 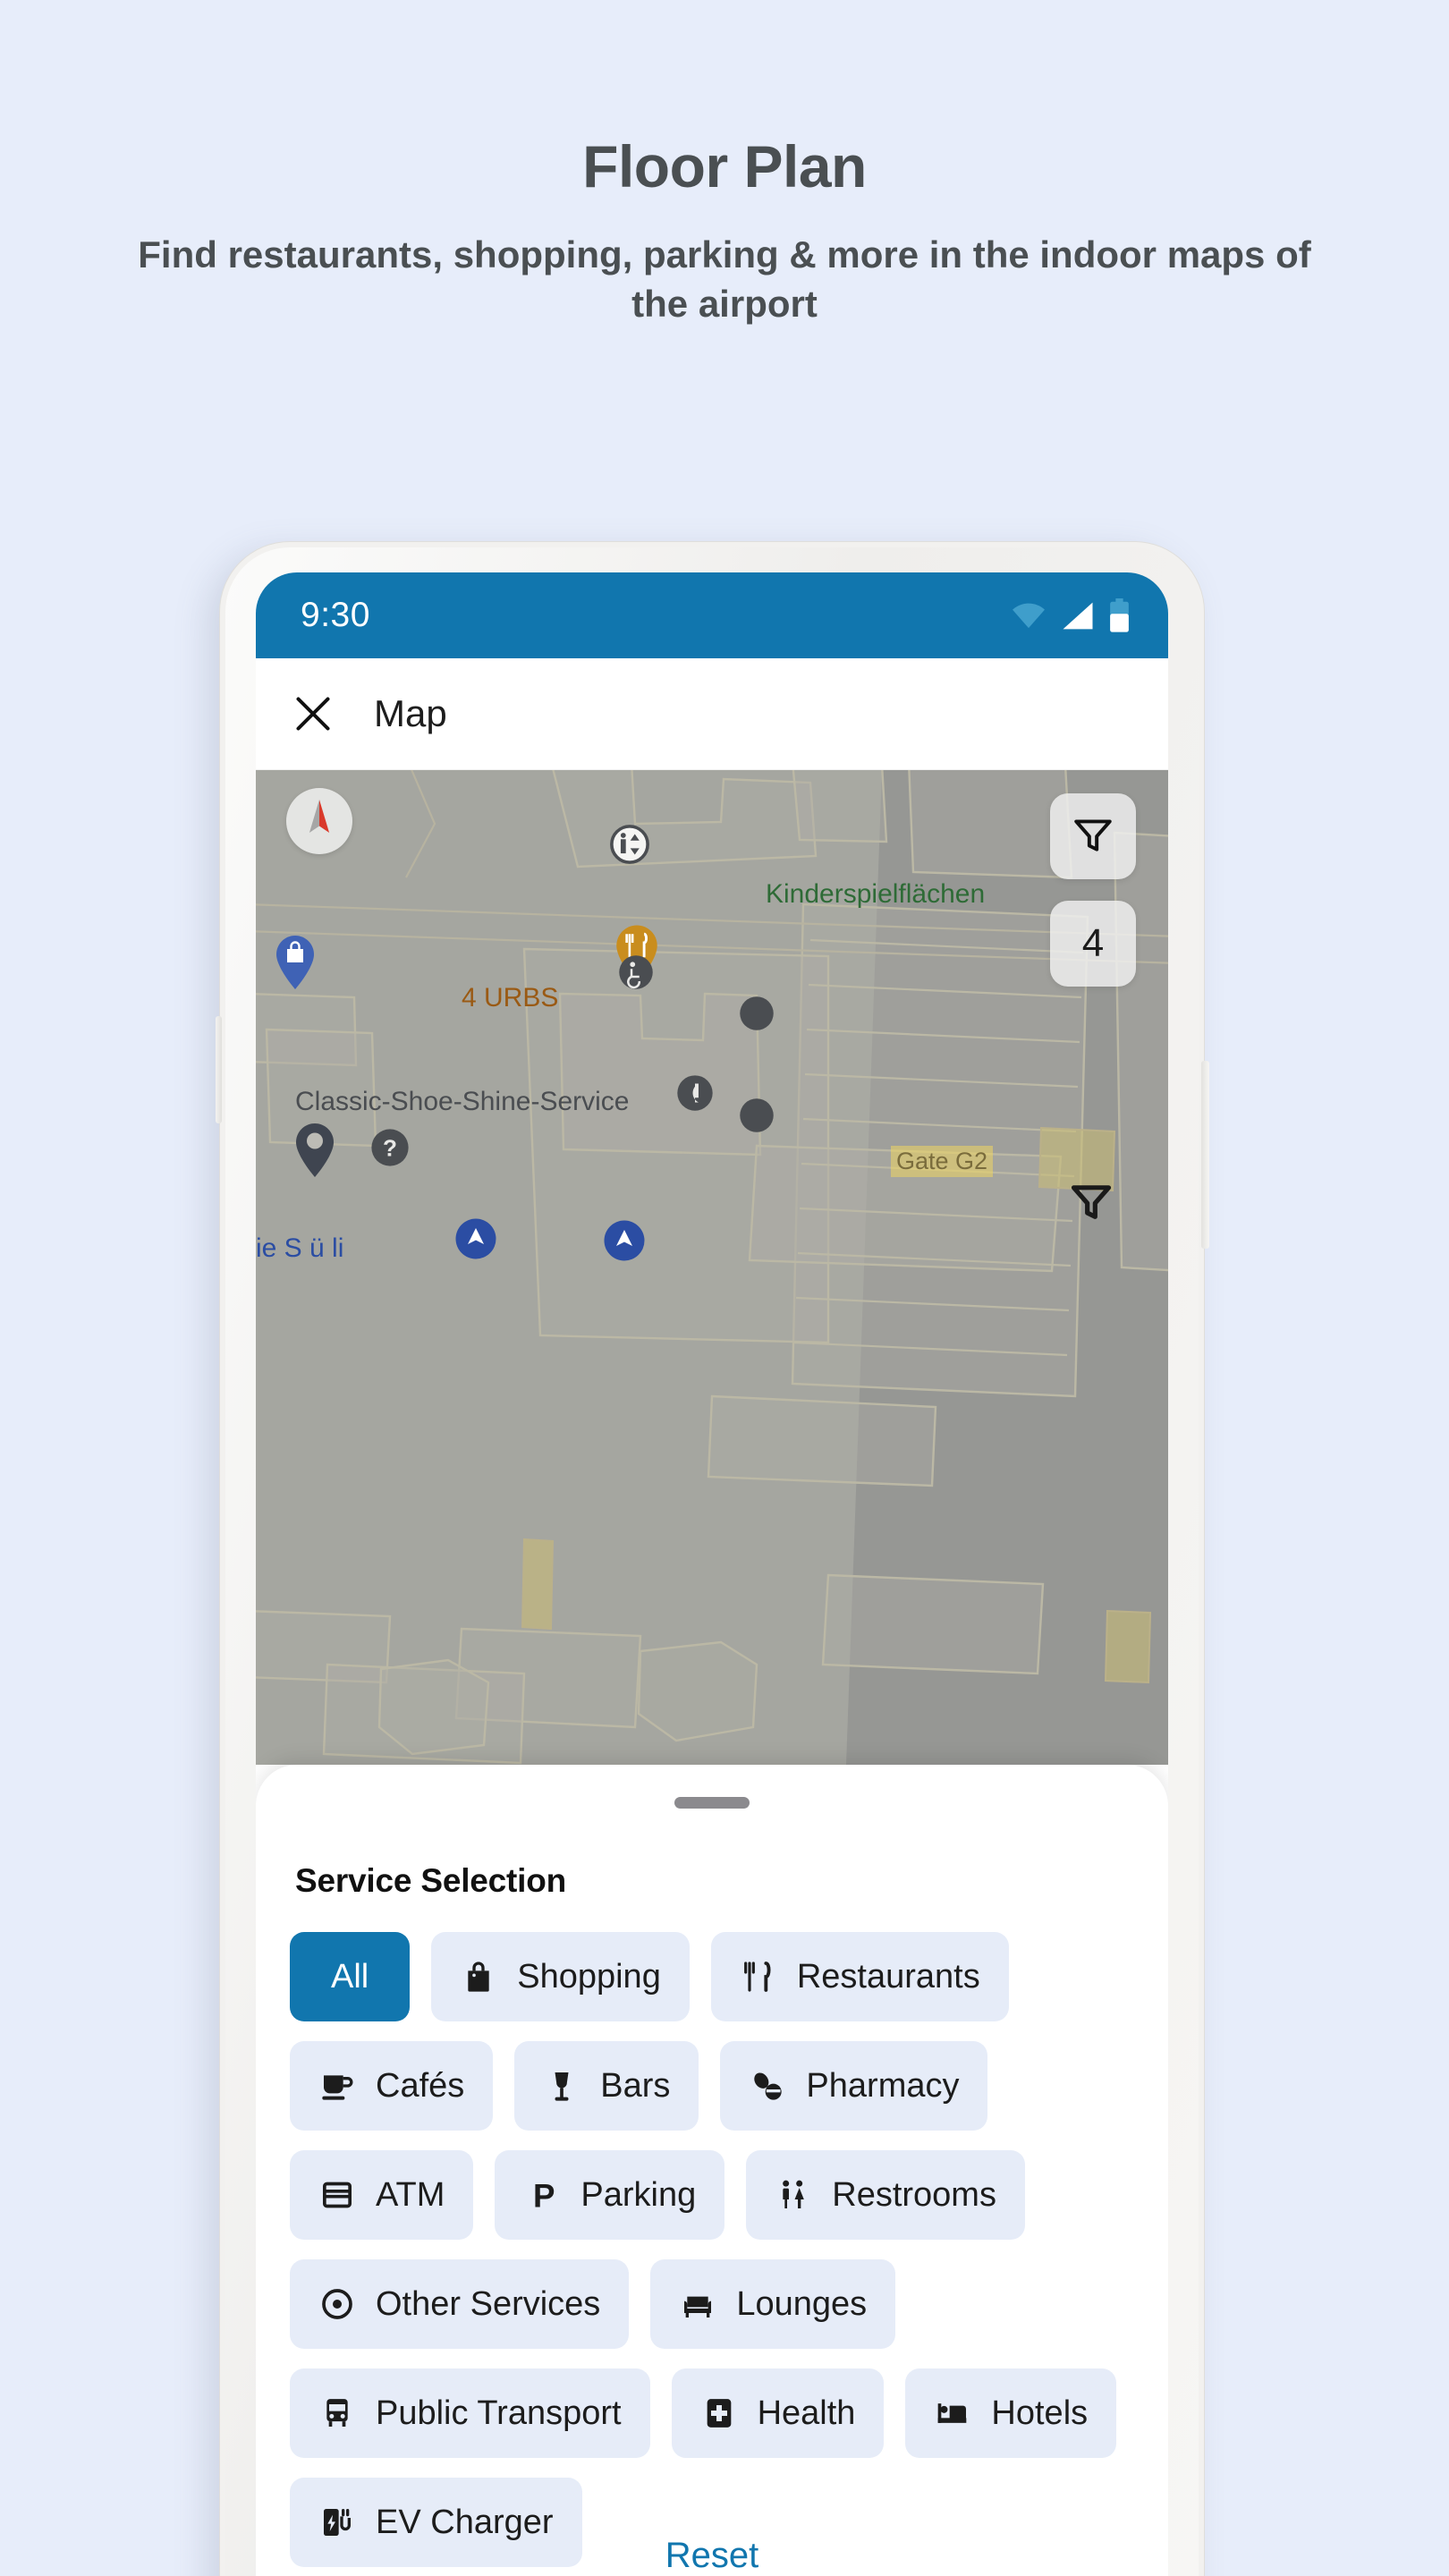 I want to click on service-chip-bars: Bars, so click(x=606, y=2086).